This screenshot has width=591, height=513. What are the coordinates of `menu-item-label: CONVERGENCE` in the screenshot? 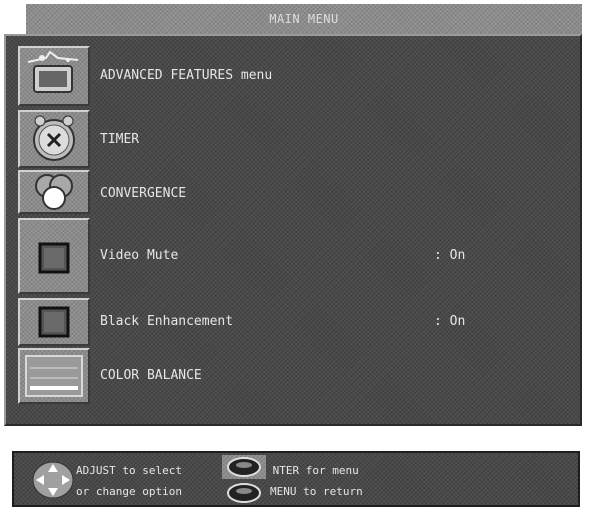 It's located at (143, 193).